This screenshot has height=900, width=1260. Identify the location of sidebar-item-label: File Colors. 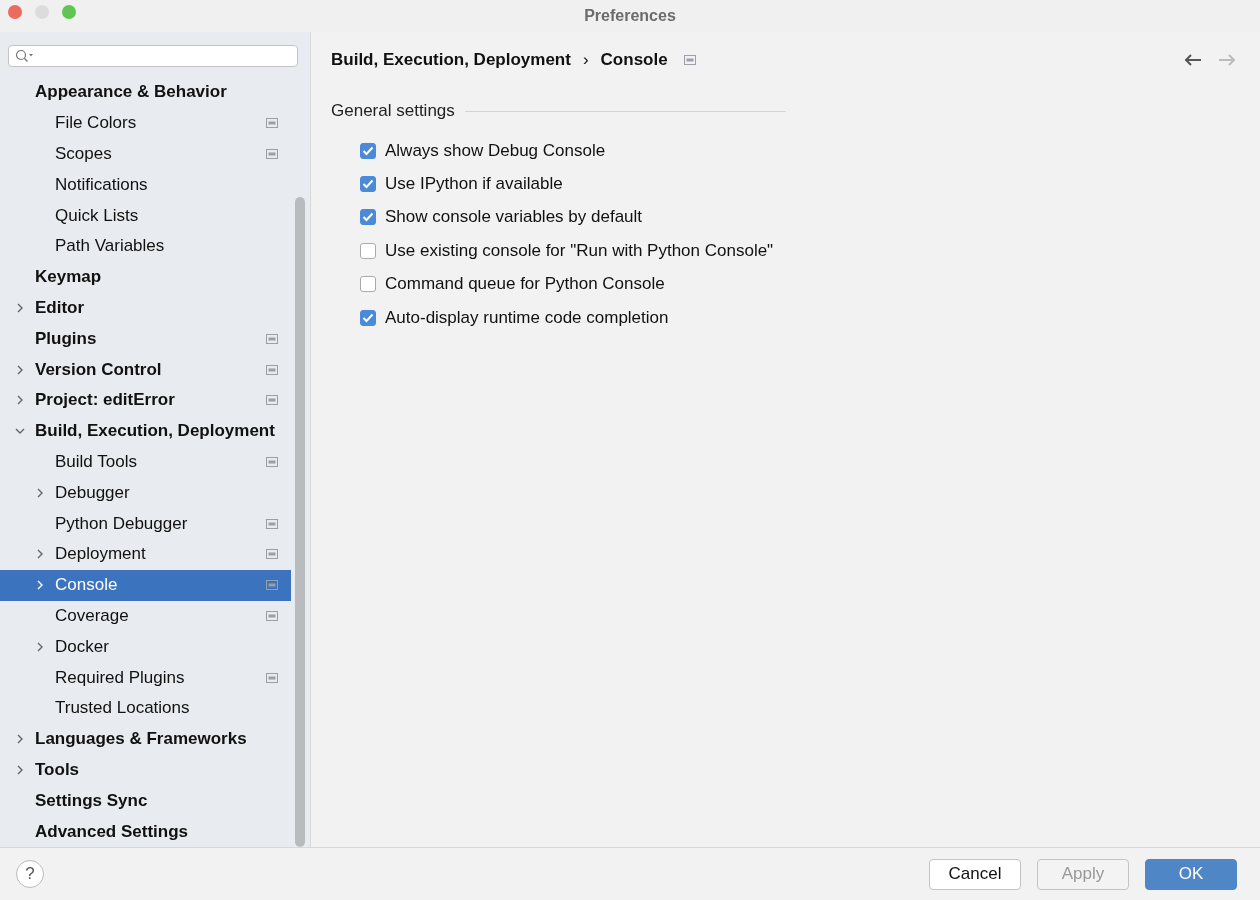
(96, 123).